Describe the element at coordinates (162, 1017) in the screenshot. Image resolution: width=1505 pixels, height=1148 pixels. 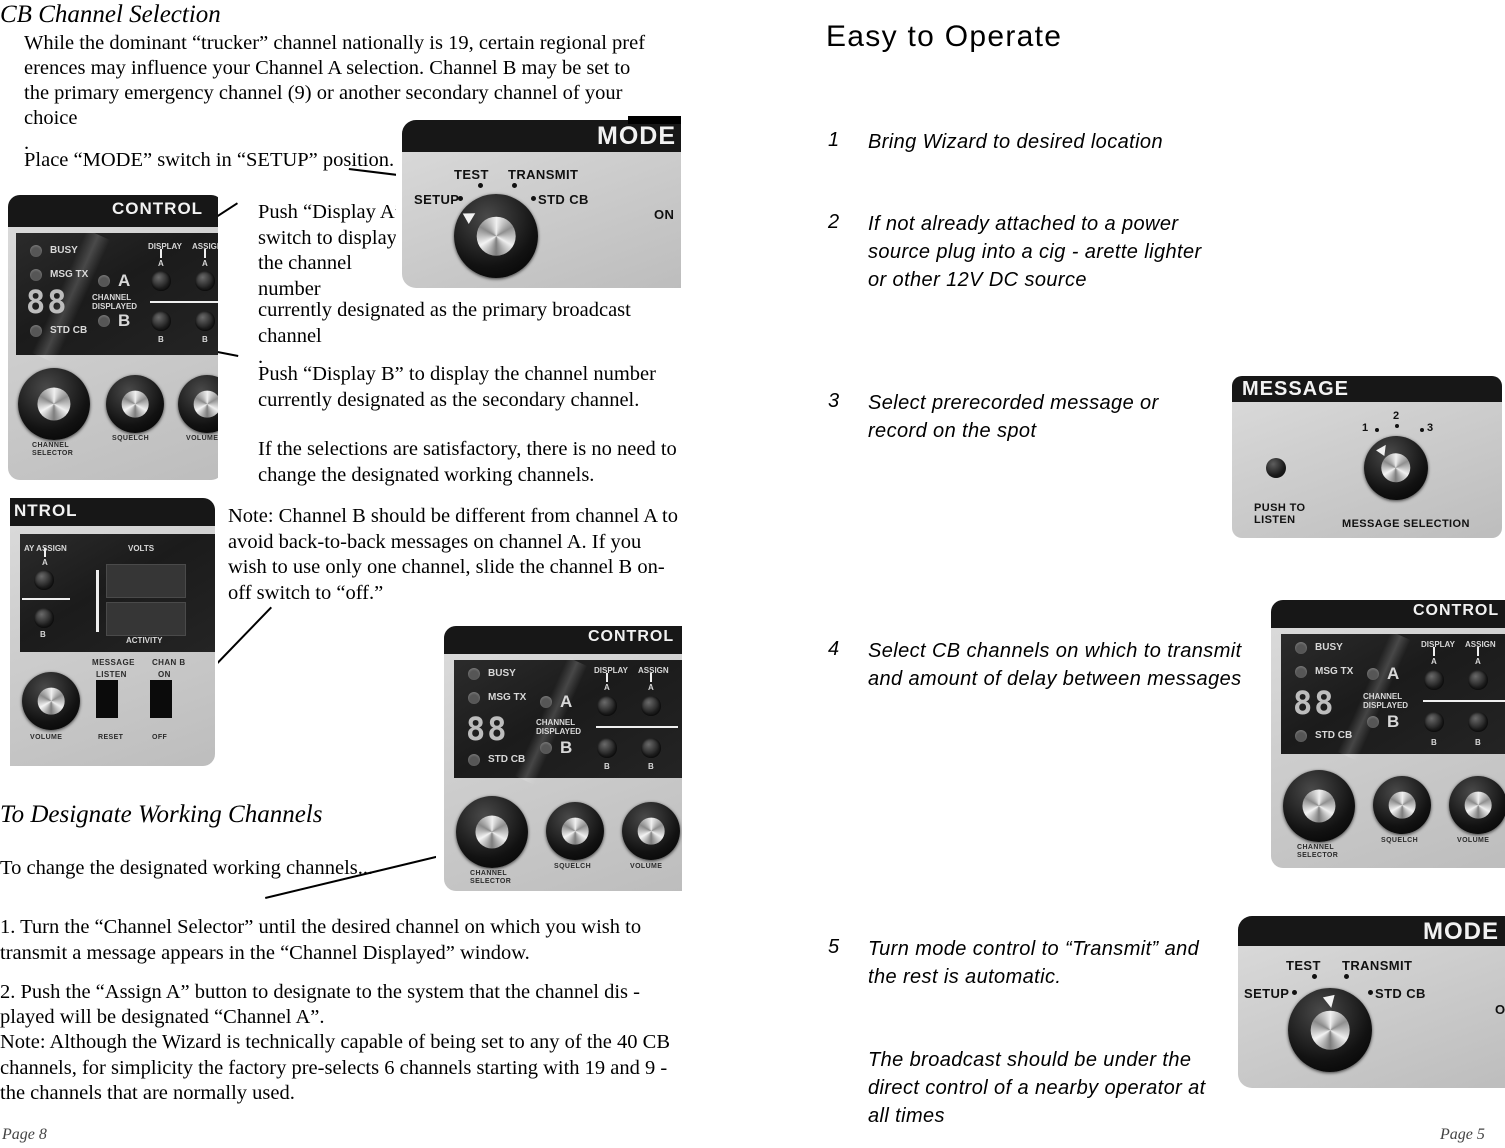
I see `left-step-2-line2: played will be designated “Channel A”.` at that location.